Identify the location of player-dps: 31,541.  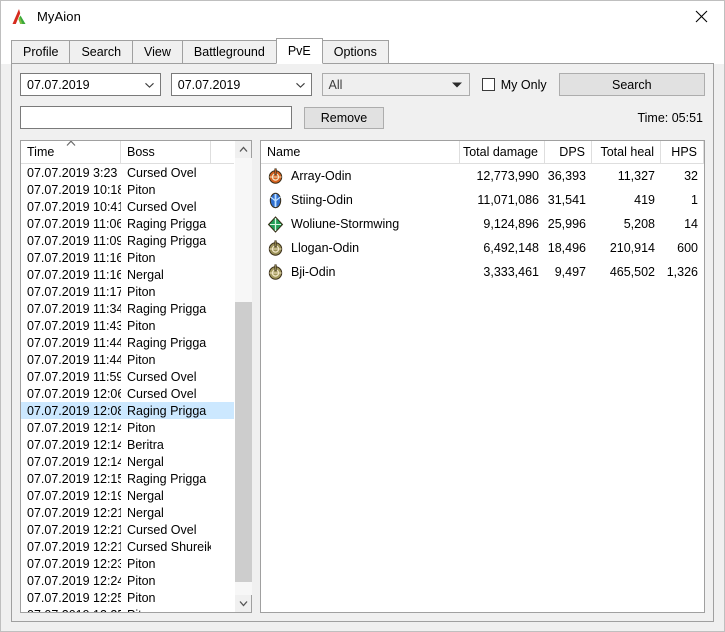
(566, 200).